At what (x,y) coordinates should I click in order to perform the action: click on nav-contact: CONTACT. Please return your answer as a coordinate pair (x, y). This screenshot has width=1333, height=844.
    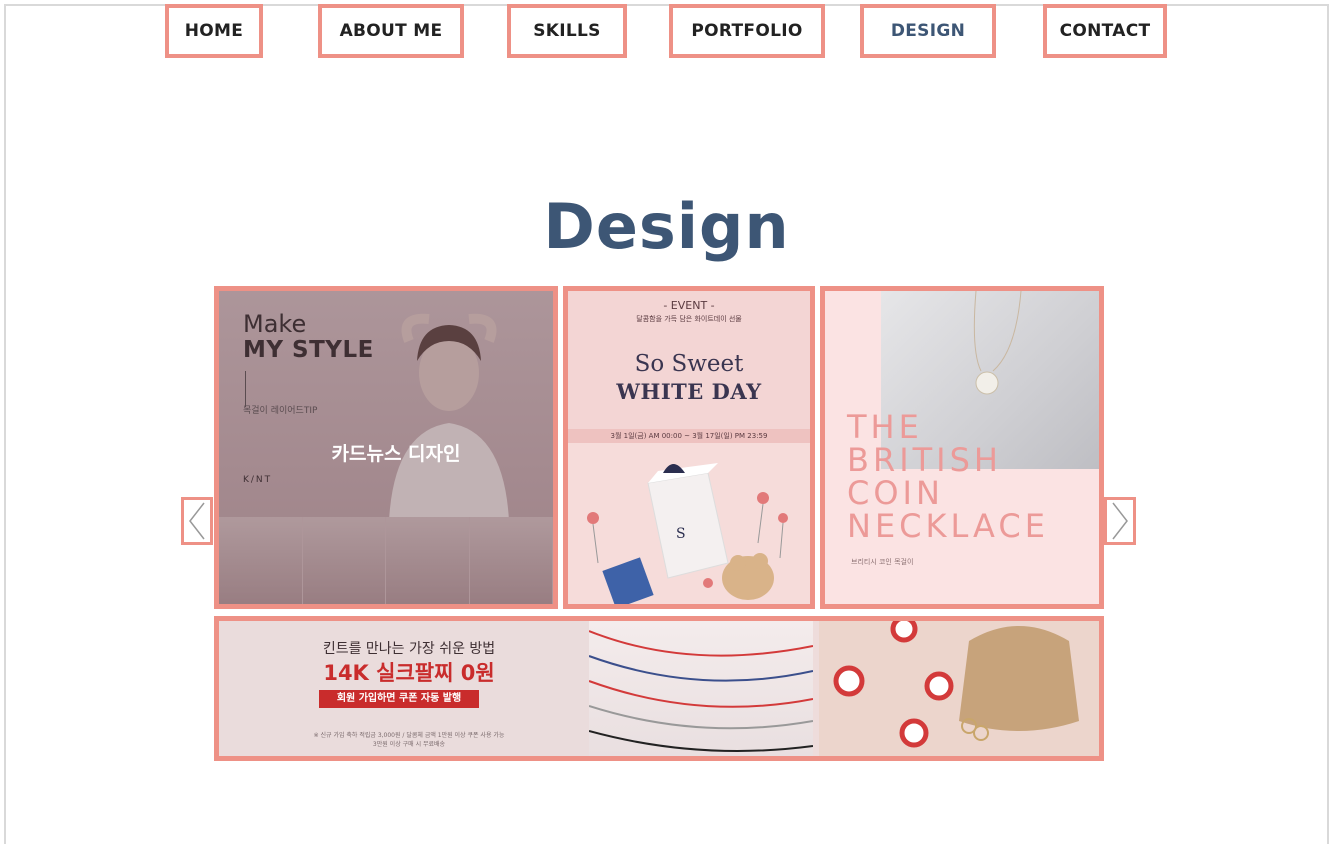
    Looking at the image, I should click on (1105, 31).